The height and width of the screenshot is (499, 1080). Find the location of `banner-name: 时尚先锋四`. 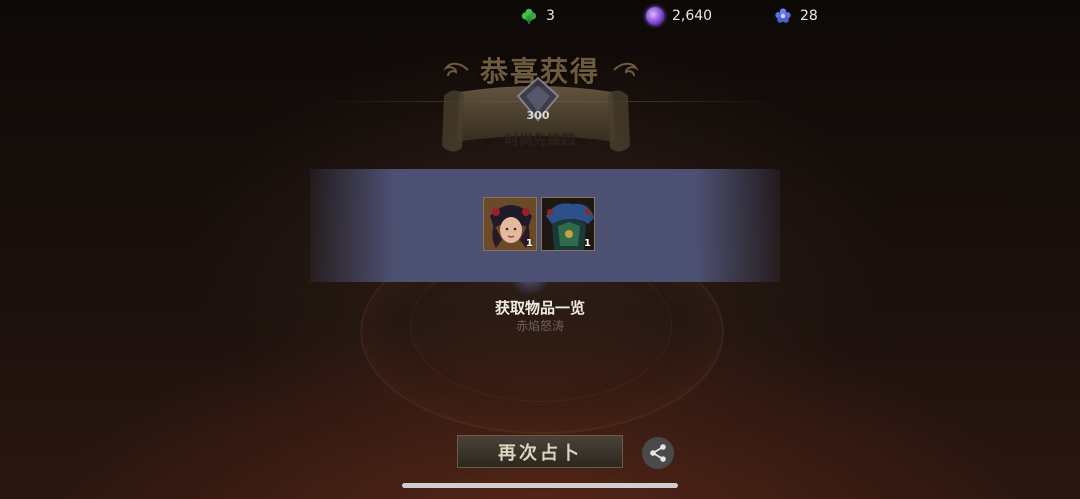

banner-name: 时尚先锋四 is located at coordinates (540, 141).